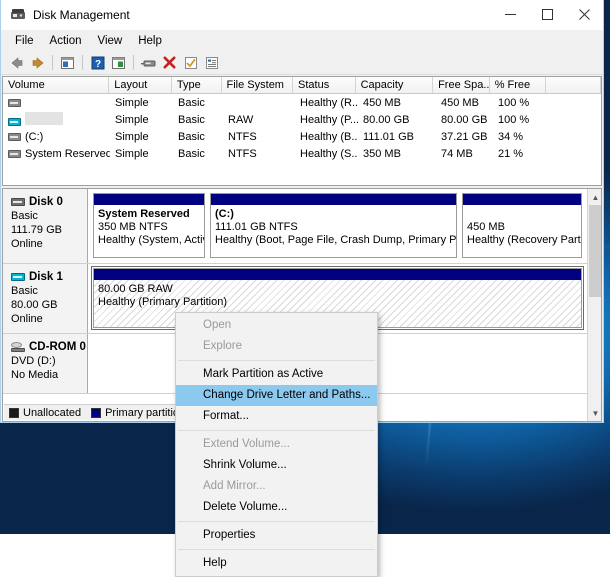 This screenshot has width=610, height=577. Describe the element at coordinates (594, 413) in the screenshot. I see `scroll-down-arrow: ▼` at that location.